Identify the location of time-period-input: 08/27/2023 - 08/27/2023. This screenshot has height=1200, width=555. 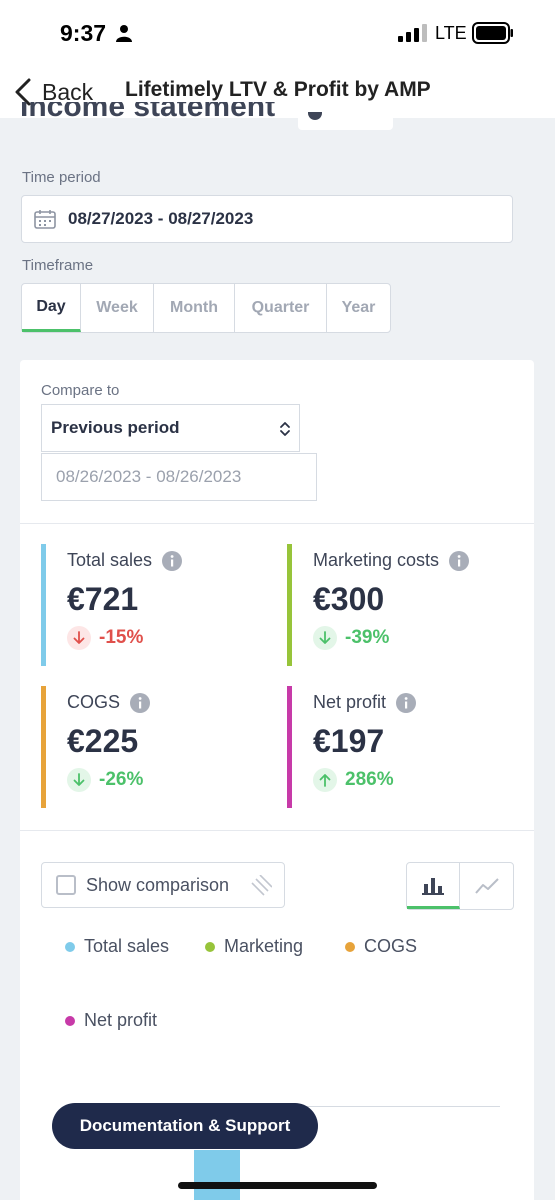
(267, 219).